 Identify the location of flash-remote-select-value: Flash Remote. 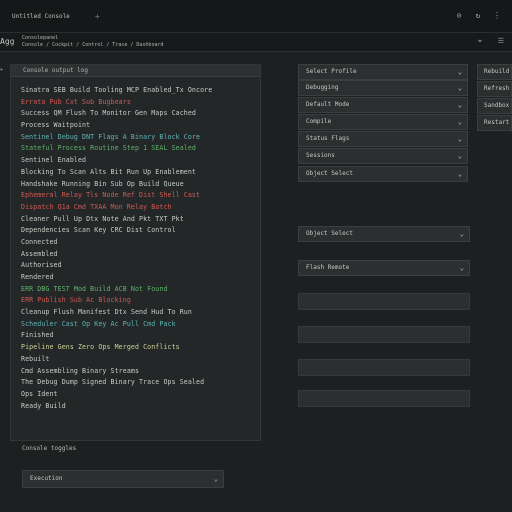
(328, 267).